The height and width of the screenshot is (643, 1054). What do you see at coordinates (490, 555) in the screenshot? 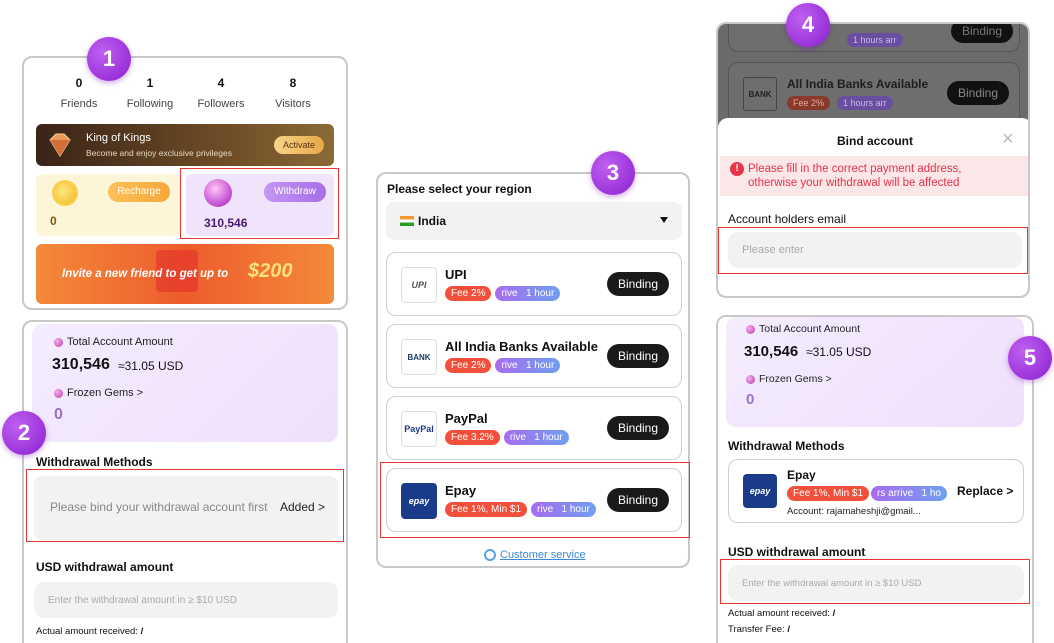
I see `headset-icon` at bounding box center [490, 555].